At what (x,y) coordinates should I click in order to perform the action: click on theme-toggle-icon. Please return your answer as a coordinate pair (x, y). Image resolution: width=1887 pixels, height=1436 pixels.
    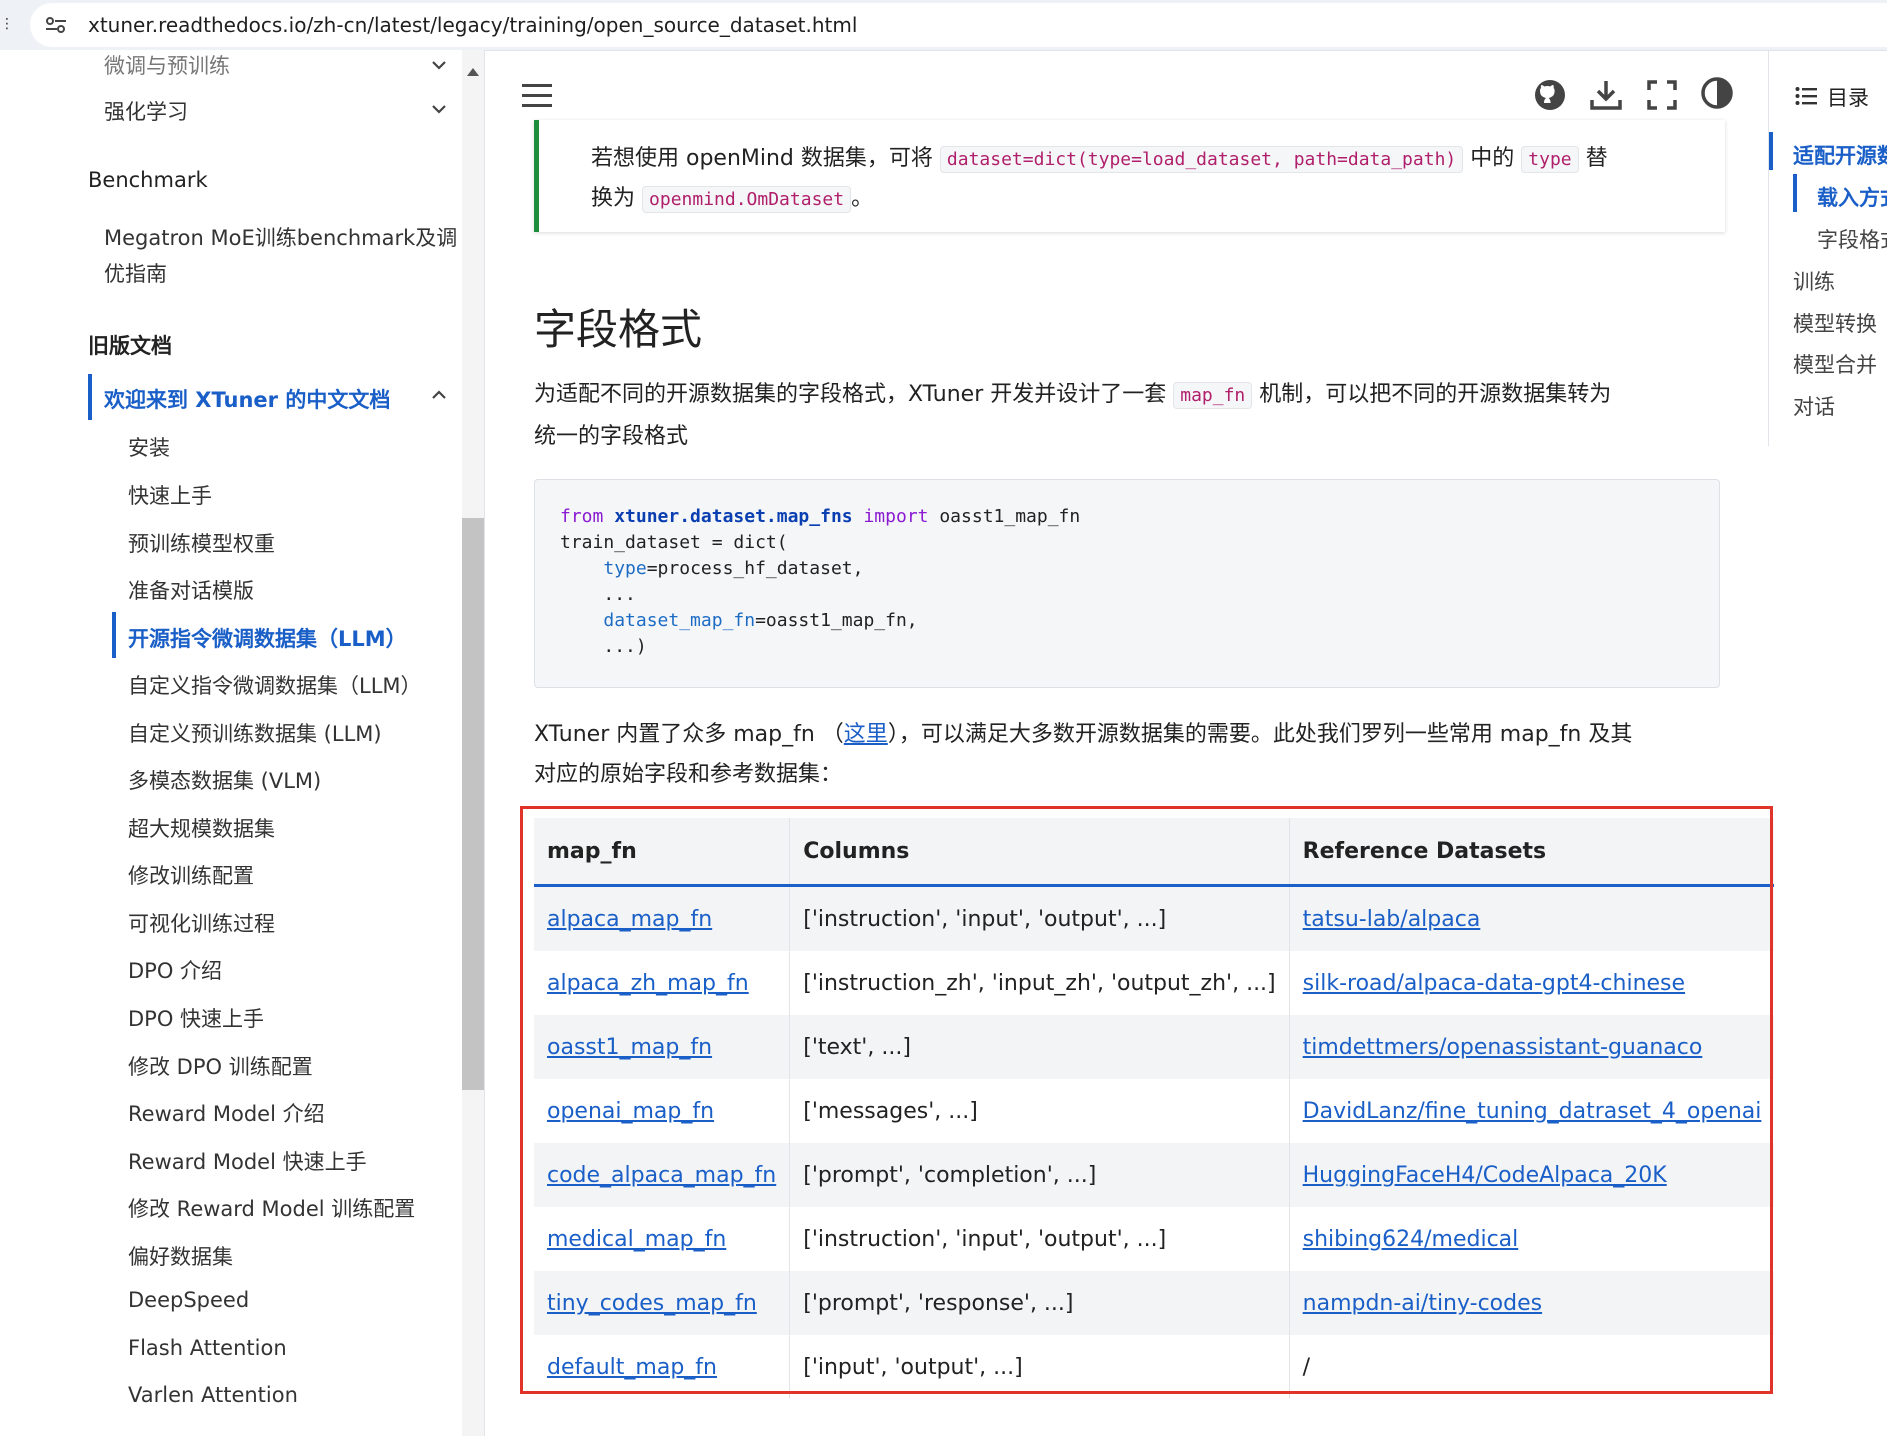
    Looking at the image, I should click on (1717, 93).